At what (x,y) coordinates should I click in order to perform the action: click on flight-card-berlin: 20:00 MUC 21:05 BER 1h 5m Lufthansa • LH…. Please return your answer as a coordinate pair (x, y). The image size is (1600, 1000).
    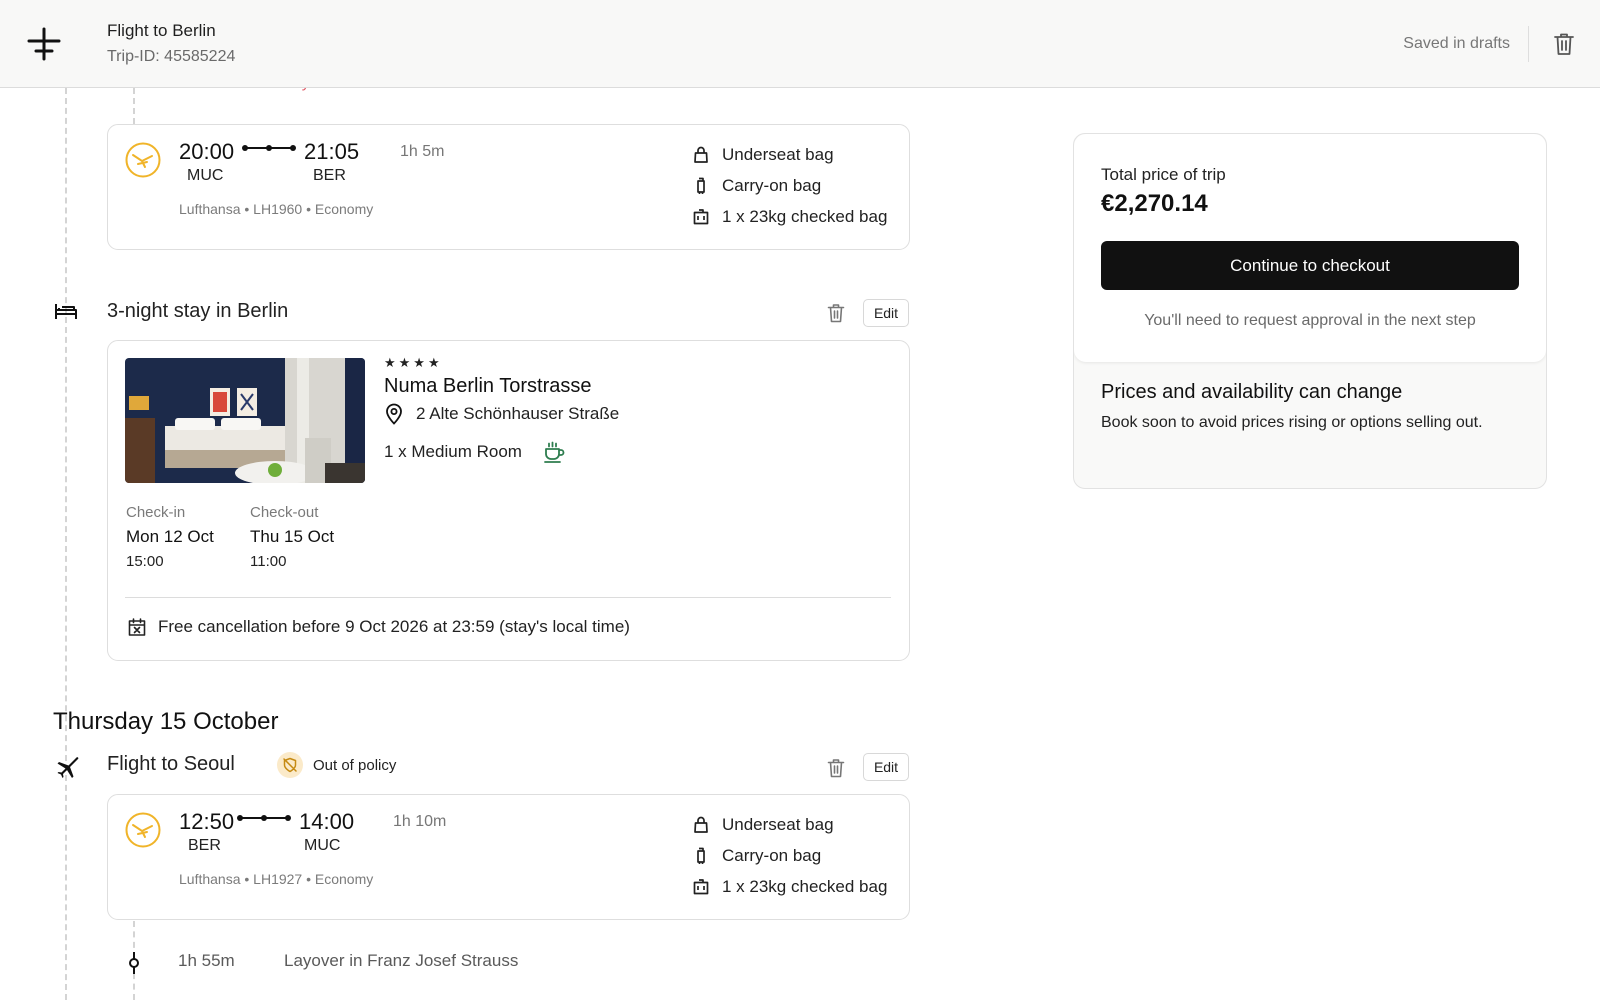
    Looking at the image, I should click on (508, 187).